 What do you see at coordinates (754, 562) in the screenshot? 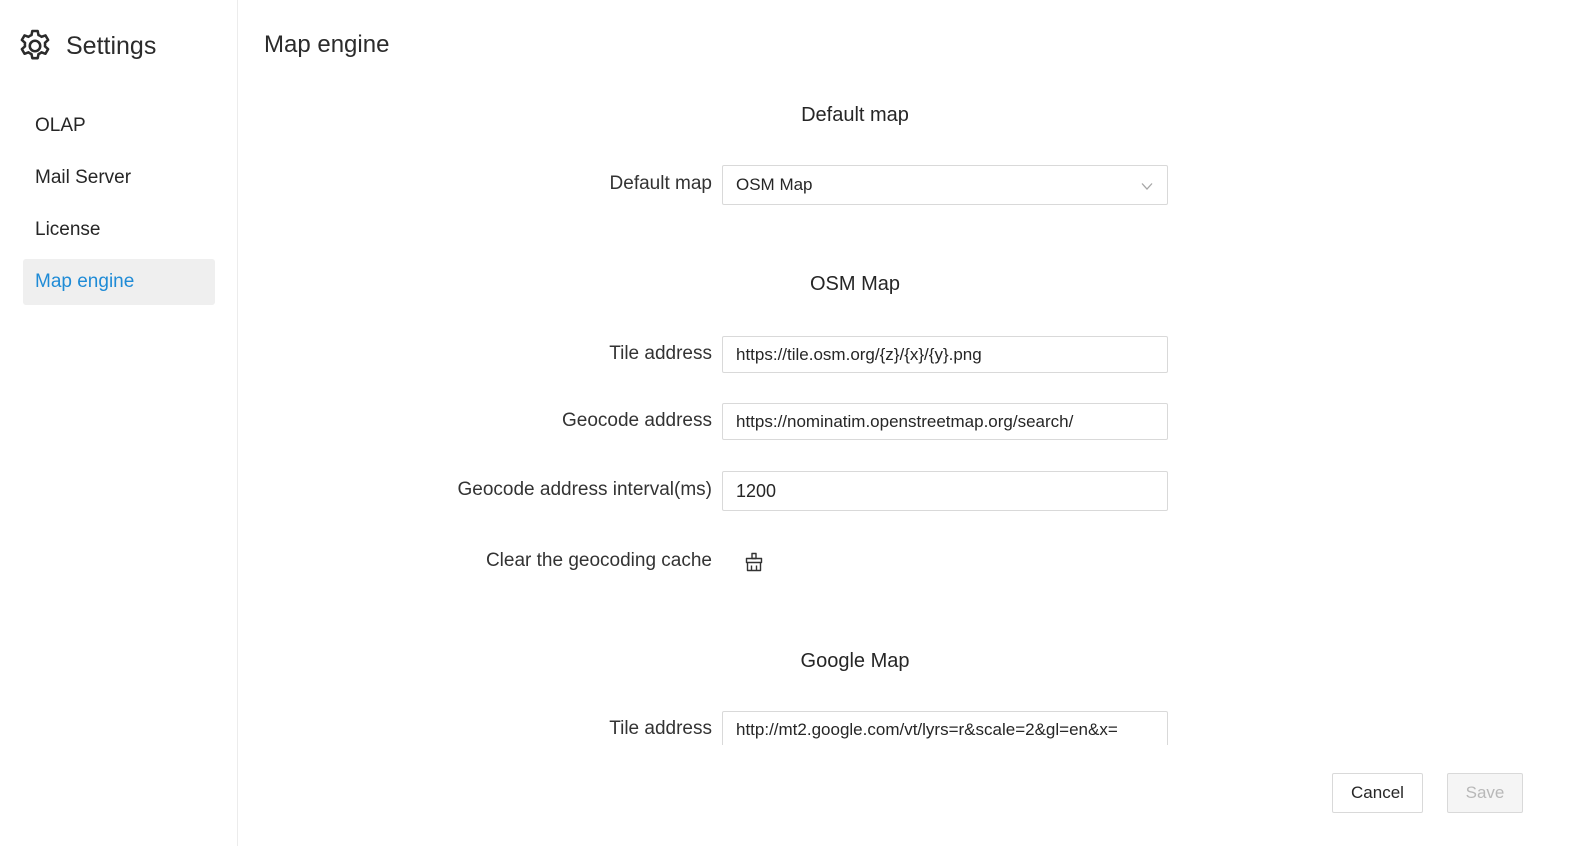
I see `broom-icon` at bounding box center [754, 562].